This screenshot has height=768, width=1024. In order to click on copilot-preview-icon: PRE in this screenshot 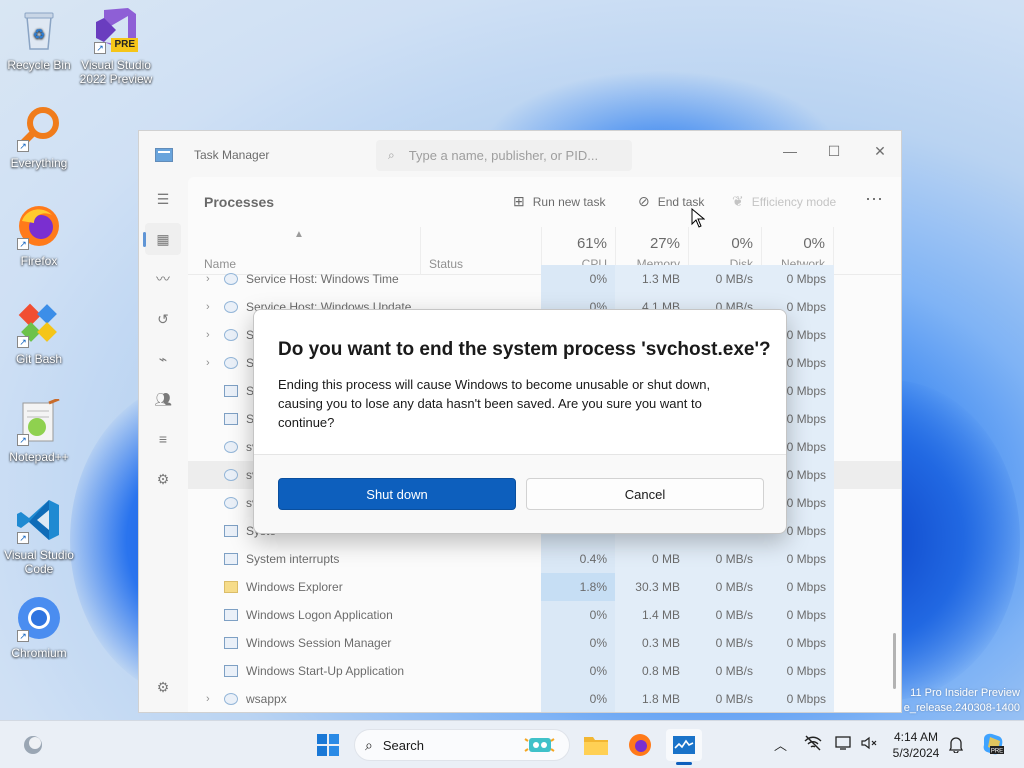, I will do `click(993, 745)`.